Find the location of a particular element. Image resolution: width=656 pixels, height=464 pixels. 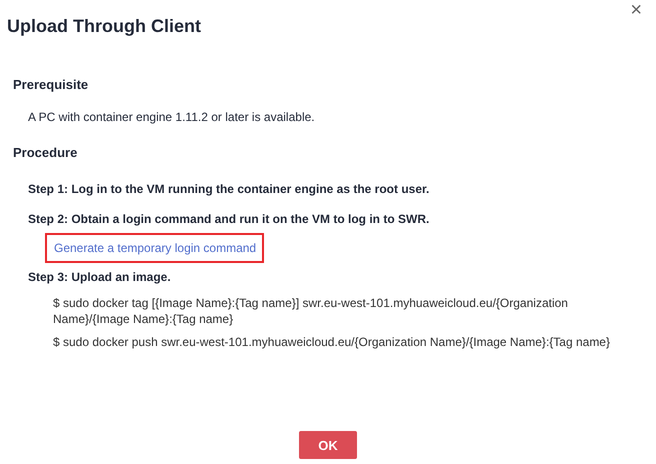

command-text: $ sudo docker push swr.eu-west-101.myhuaweicloud.eu/{Organization Name}/{Image Name}:{Tag name} is located at coordinates (332, 342).